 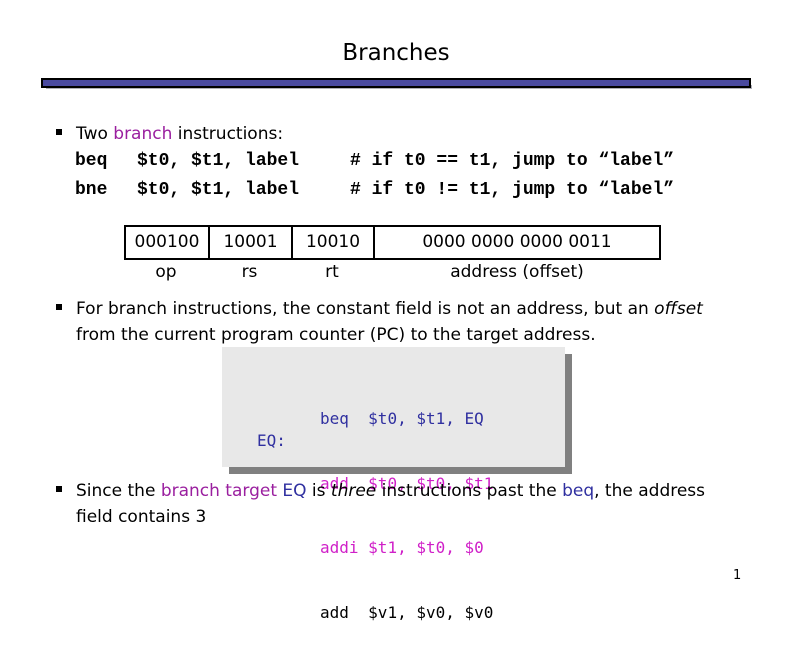 What do you see at coordinates (249, 272) in the screenshot?
I see `label-rs: rs` at bounding box center [249, 272].